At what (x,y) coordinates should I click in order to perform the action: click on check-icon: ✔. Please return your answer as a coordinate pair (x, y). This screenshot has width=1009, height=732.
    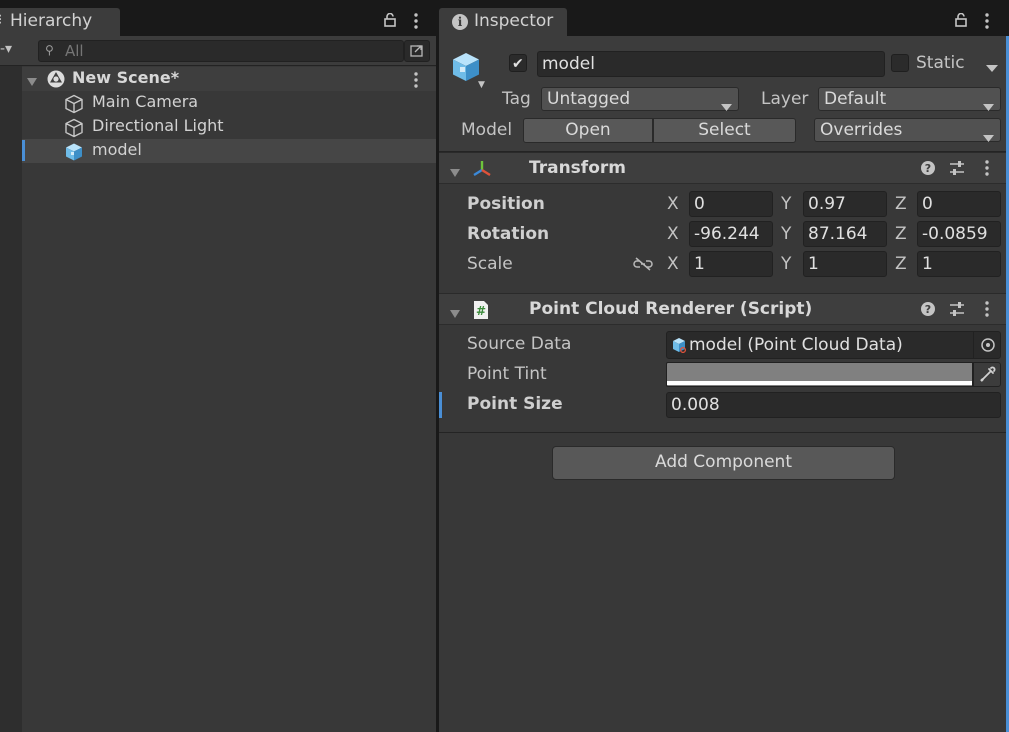
    Looking at the image, I should click on (518, 64).